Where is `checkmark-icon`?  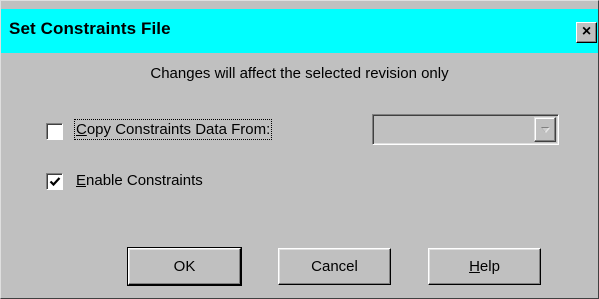
checkmark-icon is located at coordinates (55, 182).